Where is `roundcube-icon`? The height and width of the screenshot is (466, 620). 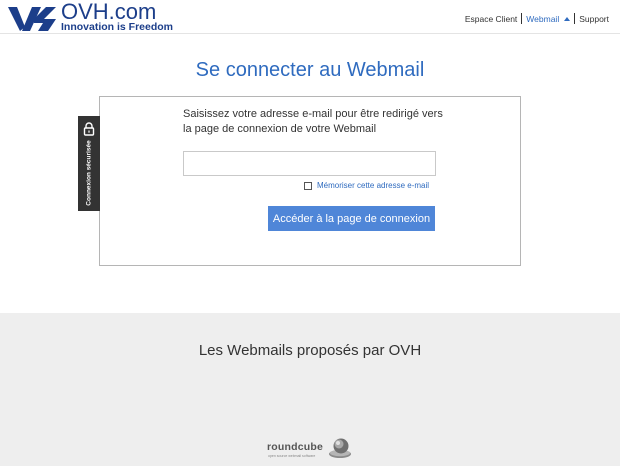 roundcube-icon is located at coordinates (340, 448).